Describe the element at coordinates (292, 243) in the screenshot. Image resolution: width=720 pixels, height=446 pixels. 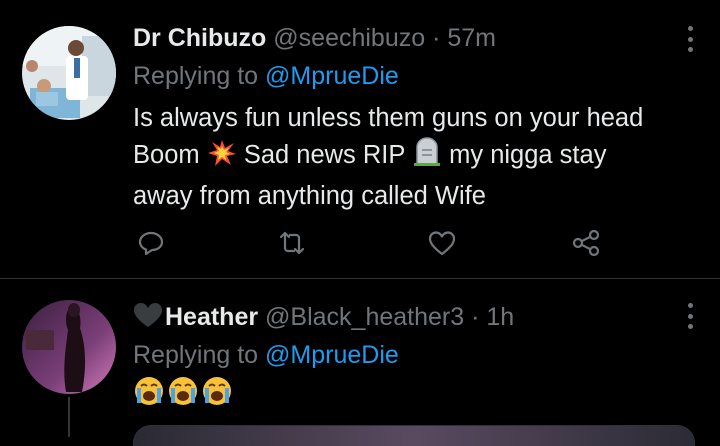
I see `retweet-icon` at that location.